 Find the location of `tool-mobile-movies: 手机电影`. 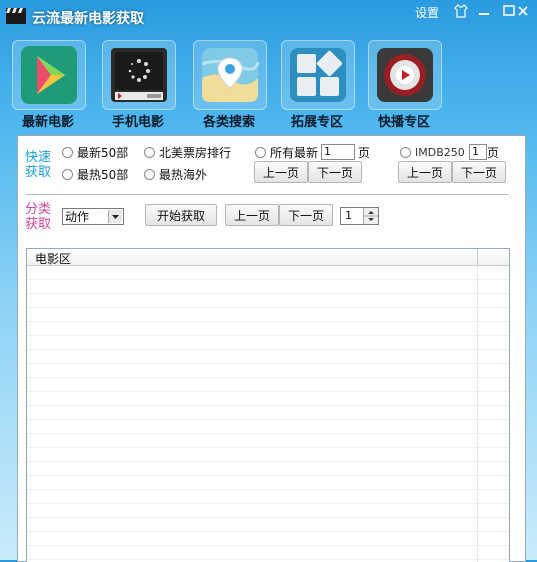

tool-mobile-movies: 手机电影 is located at coordinates (138, 84).